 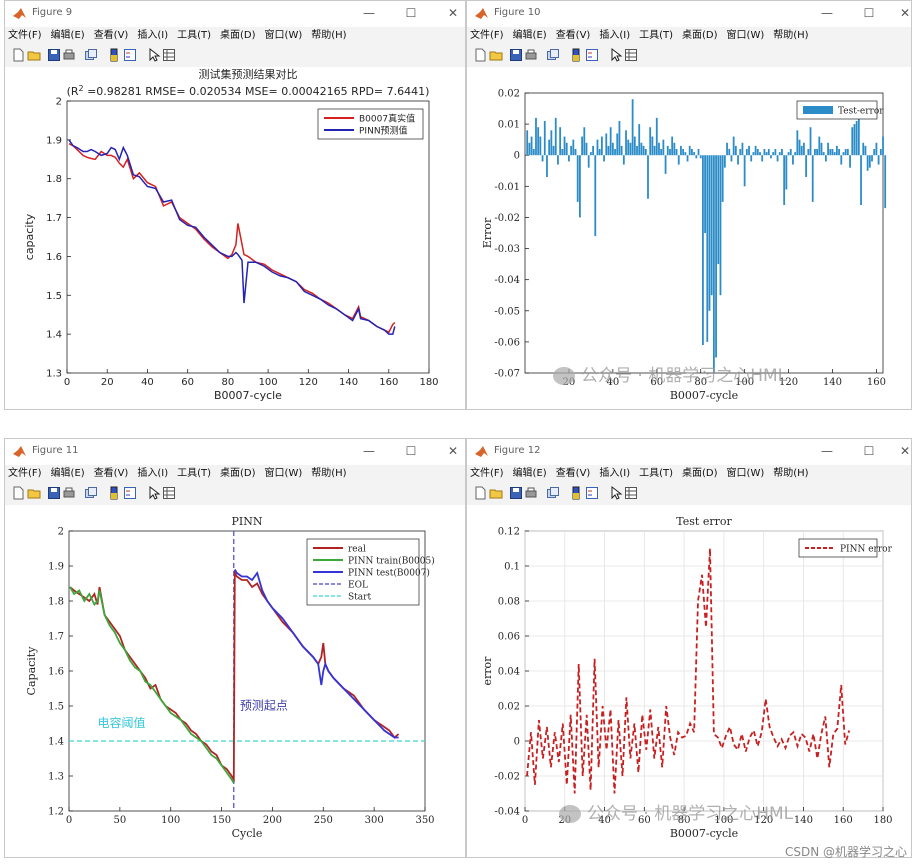 What do you see at coordinates (704, 395) in the screenshot?
I see `x-axis-label: B0007-cycle` at bounding box center [704, 395].